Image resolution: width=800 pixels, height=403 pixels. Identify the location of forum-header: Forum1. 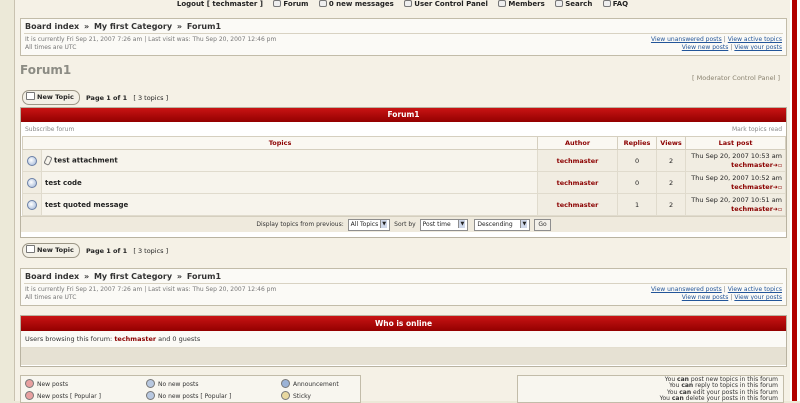
(403, 115).